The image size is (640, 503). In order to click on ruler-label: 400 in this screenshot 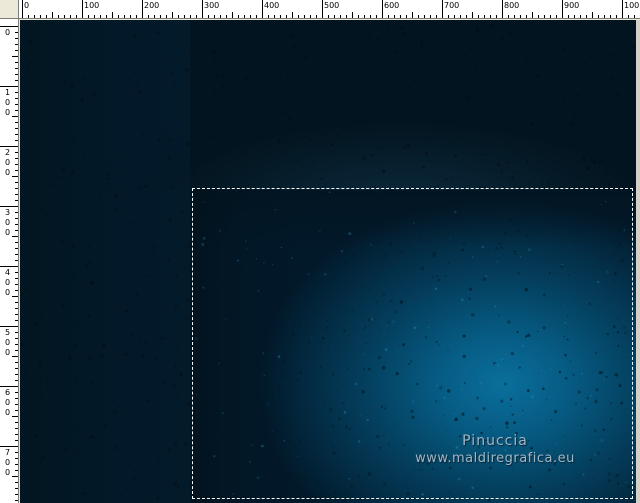, I will do `click(272, 5)`.